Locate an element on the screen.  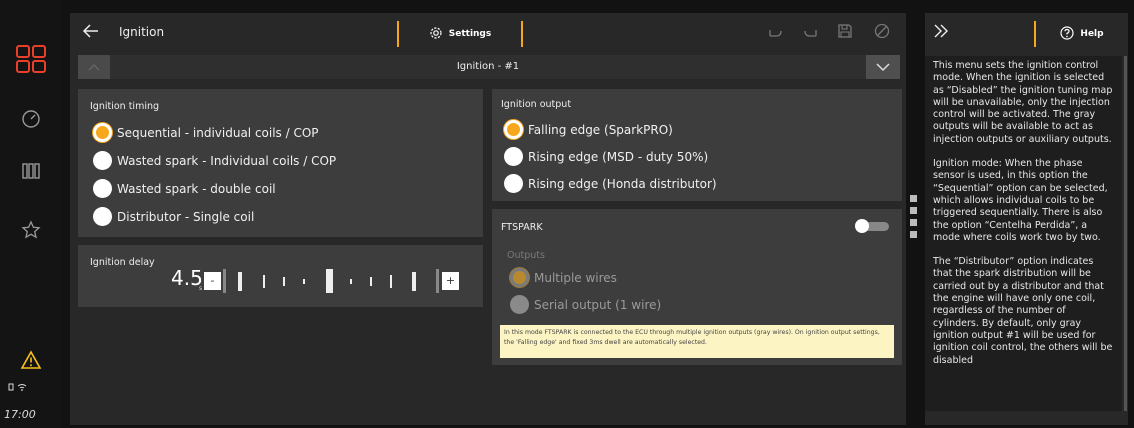
disable-icon is located at coordinates (882, 33).